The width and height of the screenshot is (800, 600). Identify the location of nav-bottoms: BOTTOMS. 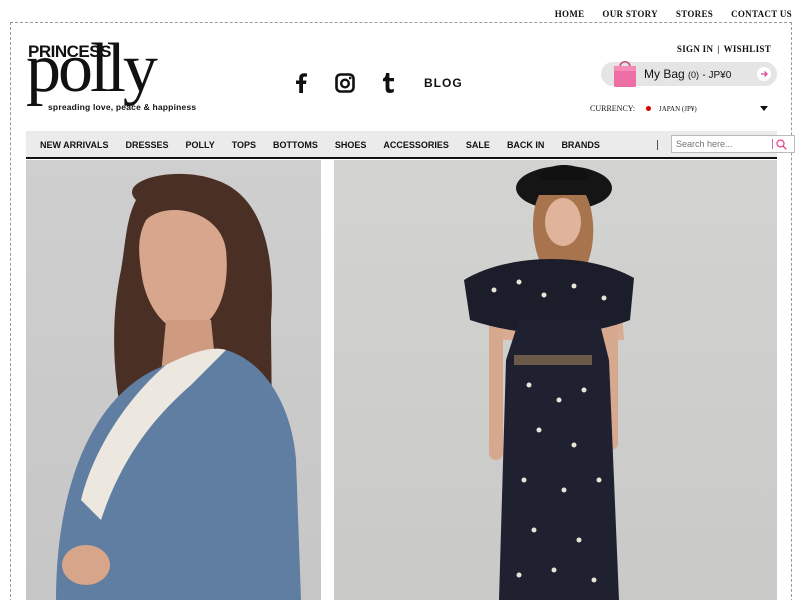
(295, 145).